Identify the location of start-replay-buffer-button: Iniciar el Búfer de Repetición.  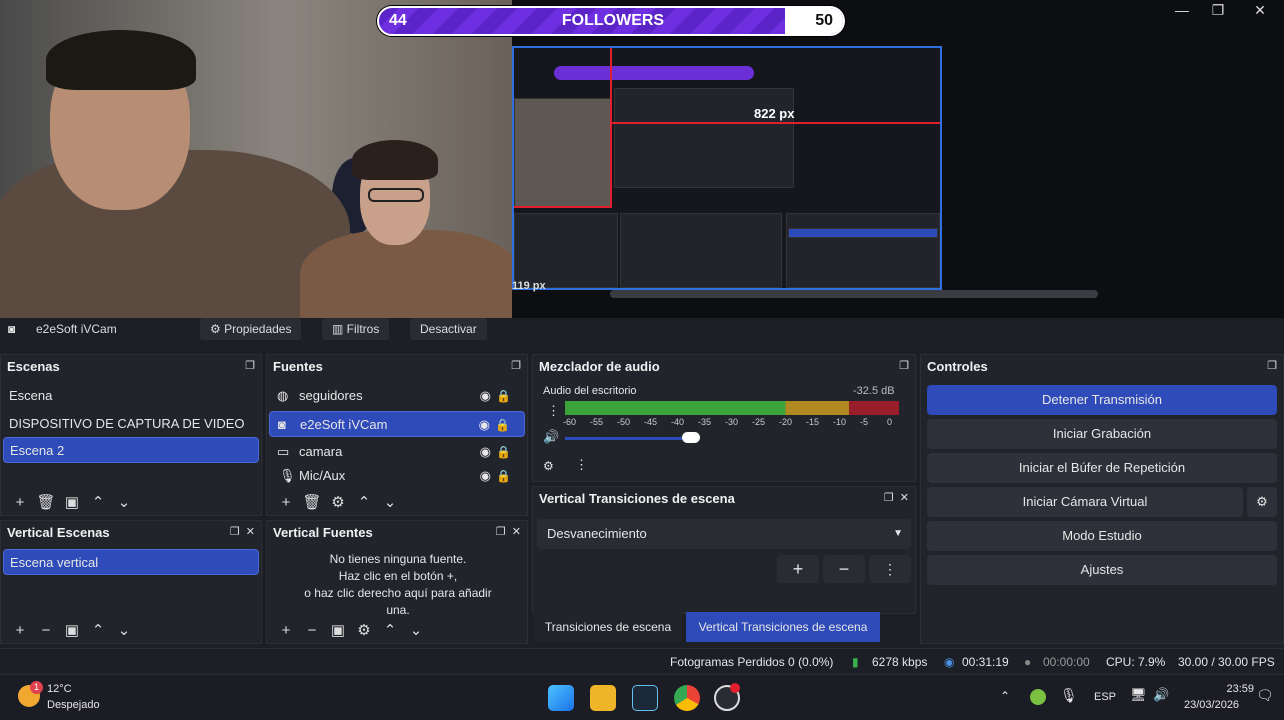
(1102, 468).